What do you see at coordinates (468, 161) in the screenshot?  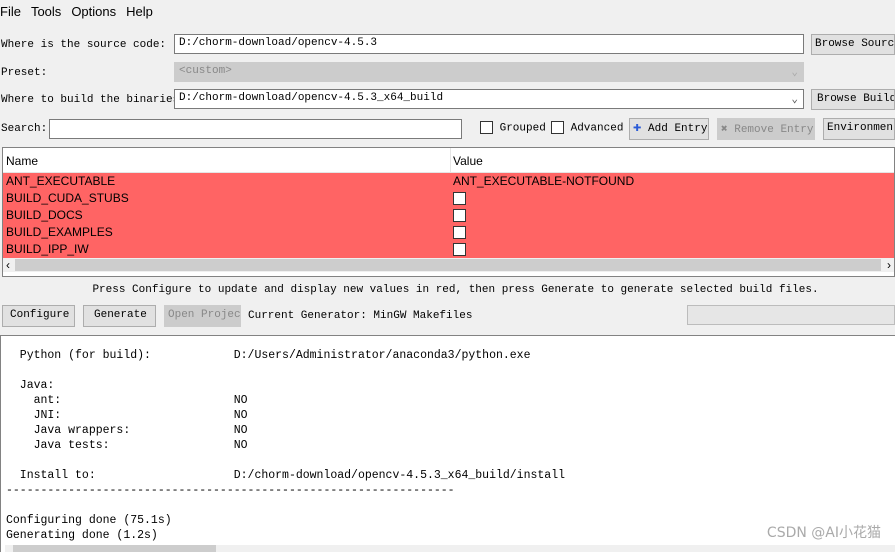 I see `header-value: Value` at bounding box center [468, 161].